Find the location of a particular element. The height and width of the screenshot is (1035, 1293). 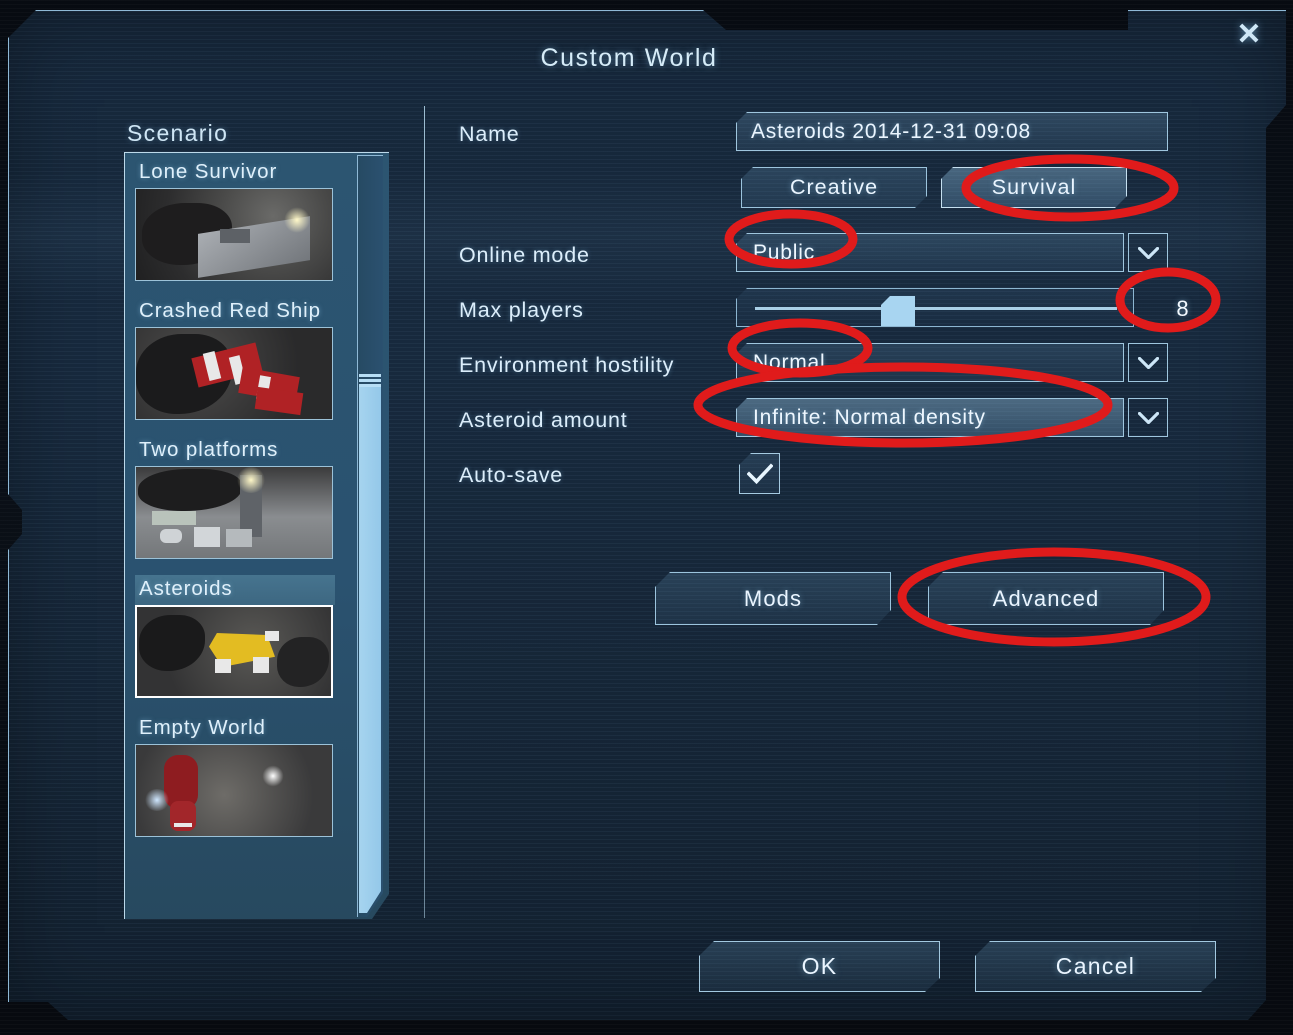

scenario-scrollbar-thumb is located at coordinates (370, 649).